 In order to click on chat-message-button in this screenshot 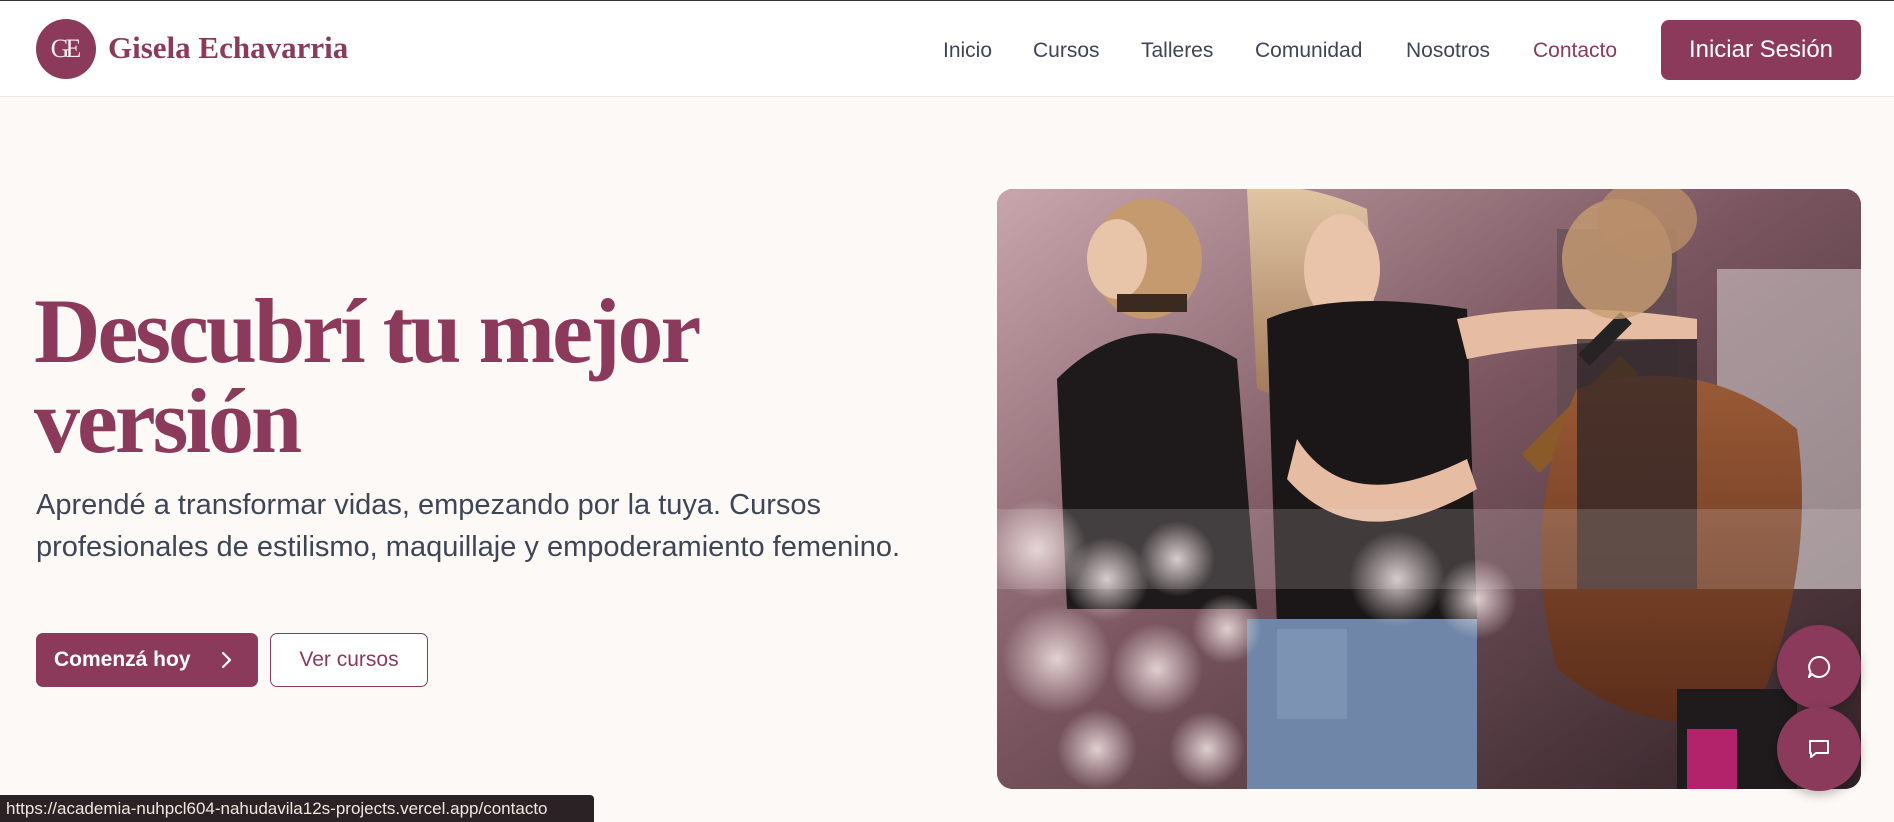, I will do `click(1819, 749)`.